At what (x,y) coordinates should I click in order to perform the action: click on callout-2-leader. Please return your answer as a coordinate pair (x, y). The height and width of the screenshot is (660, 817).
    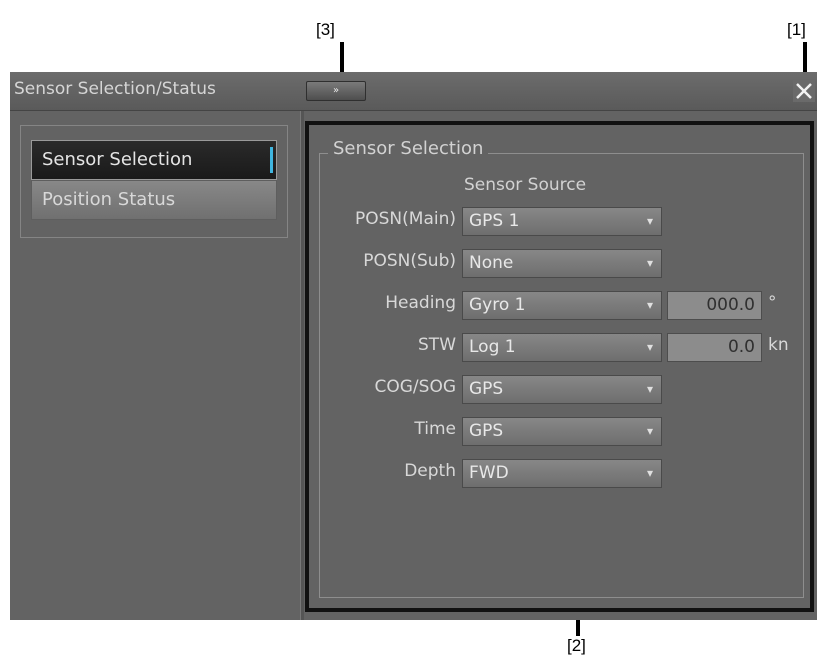
    Looking at the image, I should click on (578, 627).